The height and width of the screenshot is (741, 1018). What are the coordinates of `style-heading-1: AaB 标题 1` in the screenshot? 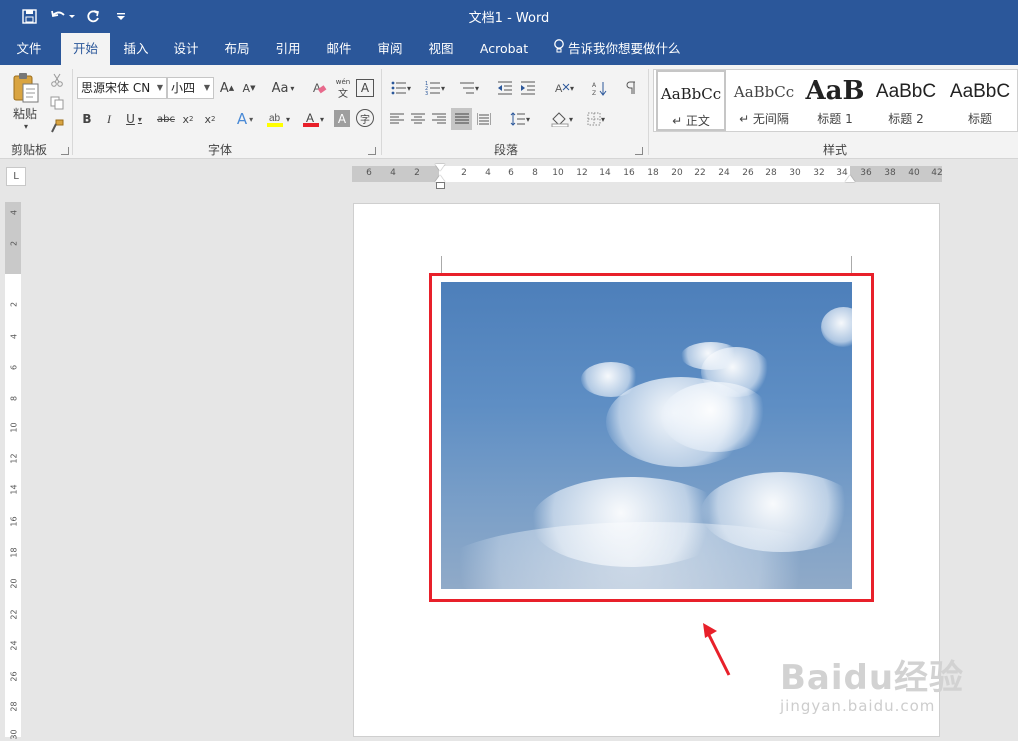 It's located at (835, 100).